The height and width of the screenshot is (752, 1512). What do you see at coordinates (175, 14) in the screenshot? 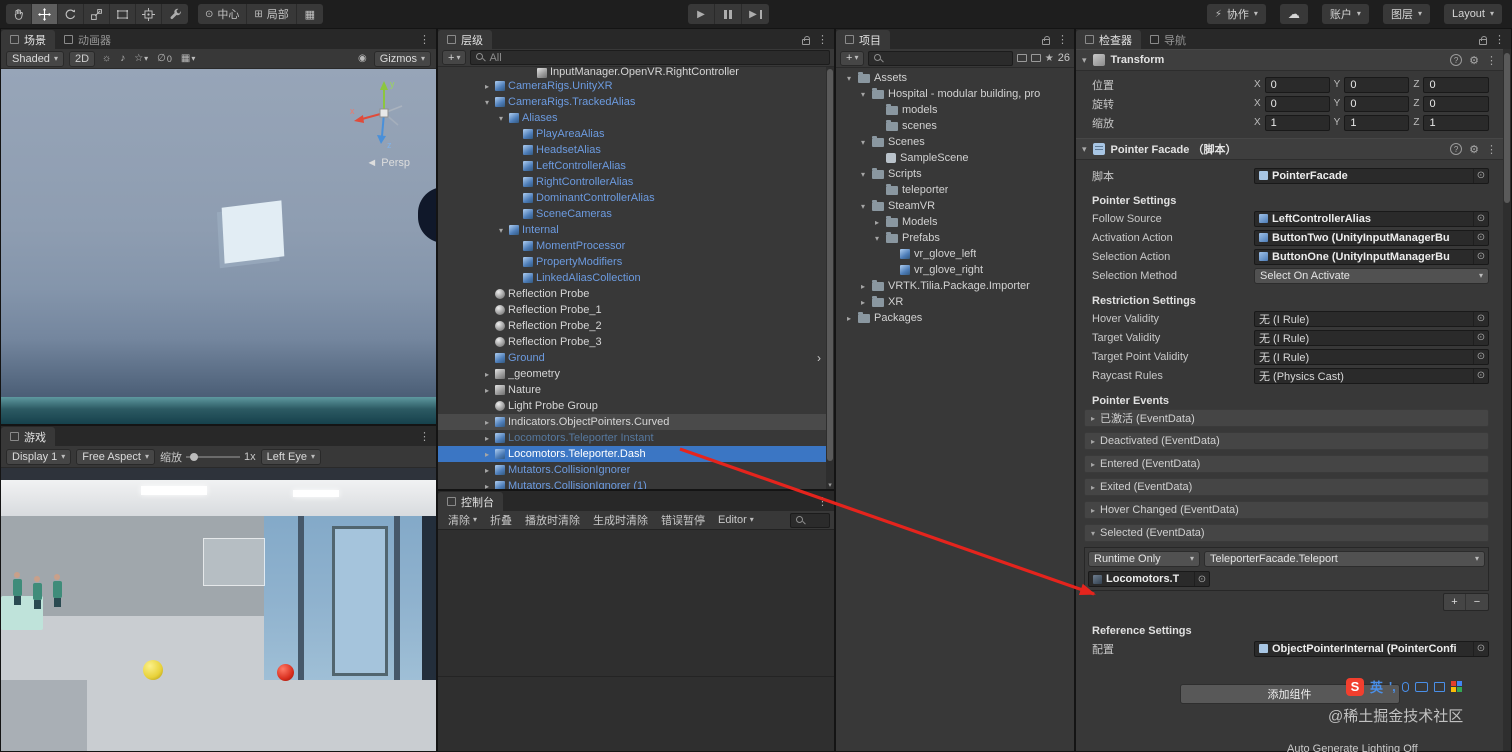
I see `custom-tool` at bounding box center [175, 14].